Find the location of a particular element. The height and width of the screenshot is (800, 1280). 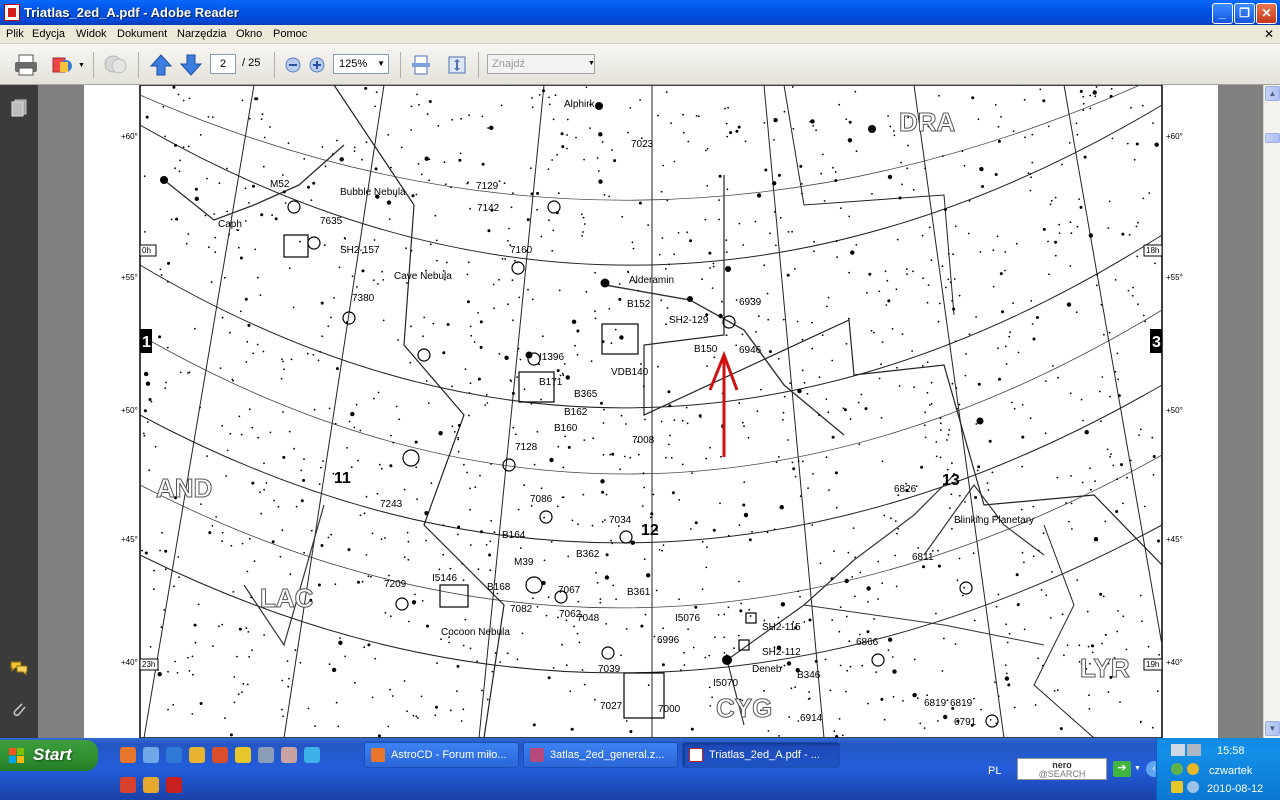

scroll-thumb is located at coordinates (1272, 138).